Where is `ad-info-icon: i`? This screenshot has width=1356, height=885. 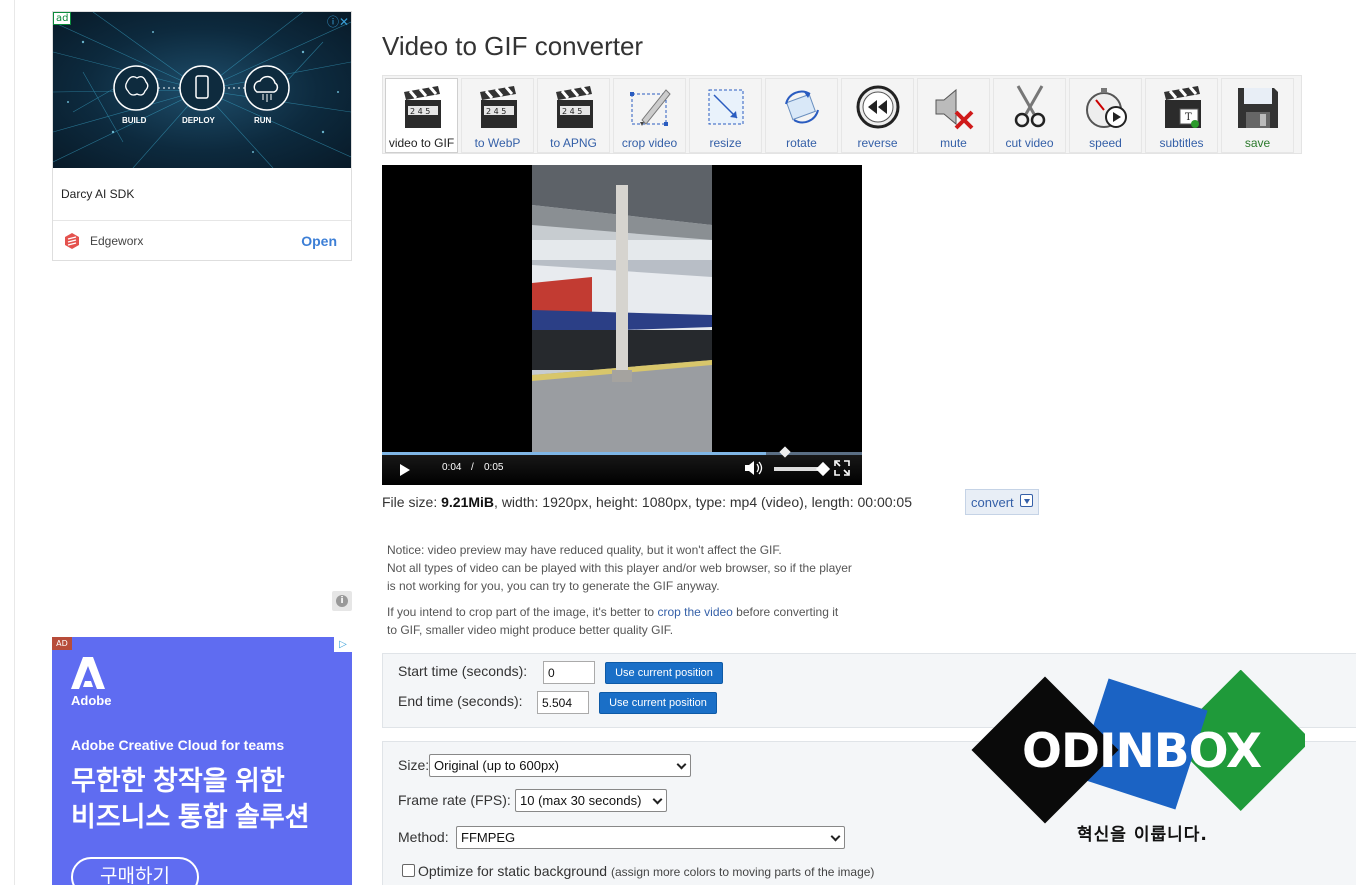
ad-info-icon: i is located at coordinates (342, 601).